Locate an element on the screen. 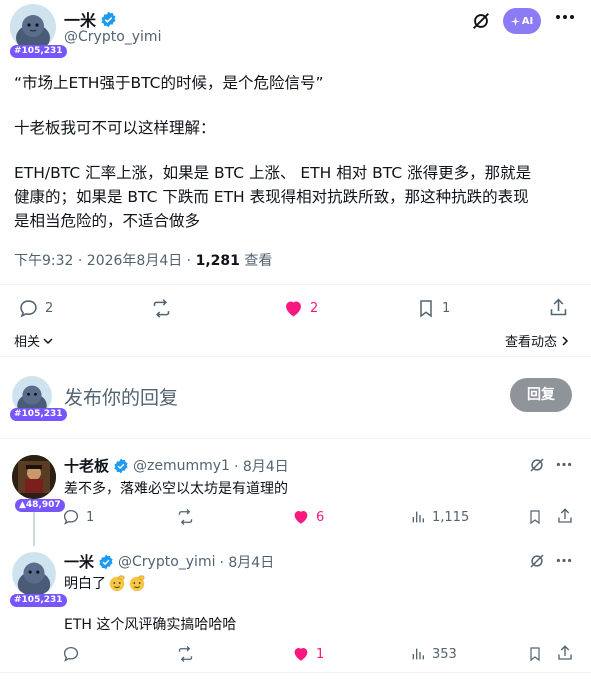 This screenshot has height=680, width=591. view-label: 查看 is located at coordinates (256, 261).